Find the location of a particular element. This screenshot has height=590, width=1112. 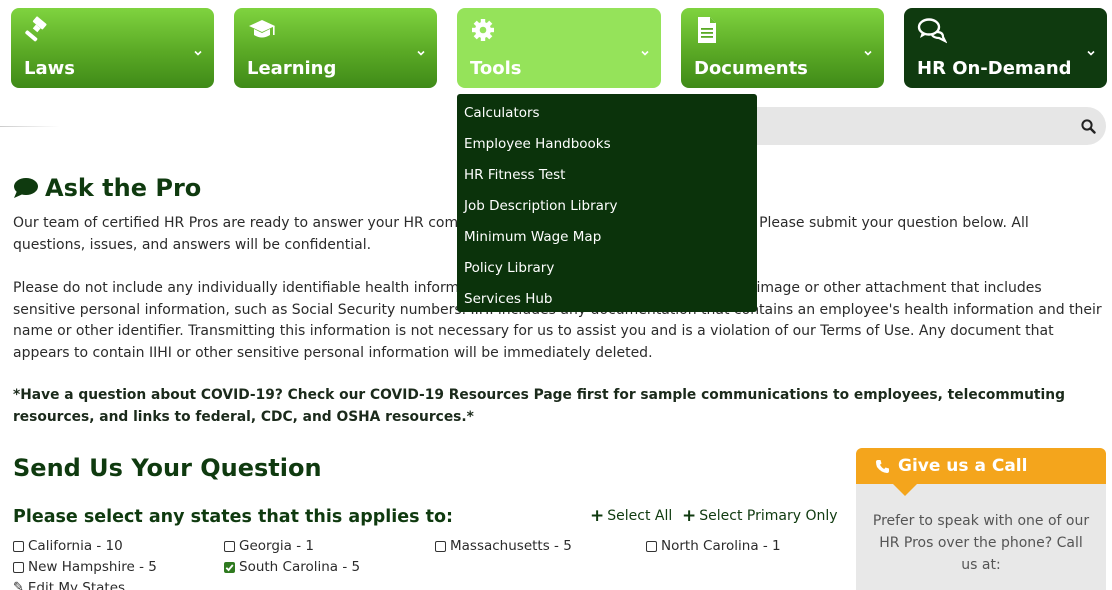

nav-documents: Documents is located at coordinates (782, 48).